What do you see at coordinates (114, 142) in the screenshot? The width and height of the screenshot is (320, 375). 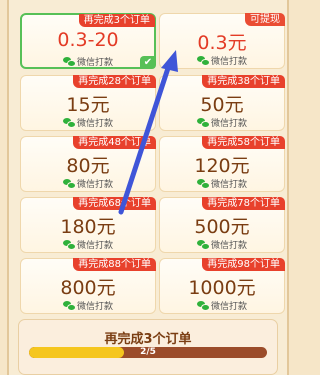 I see `order-requirement-tag: 再完成48个订单` at bounding box center [114, 142].